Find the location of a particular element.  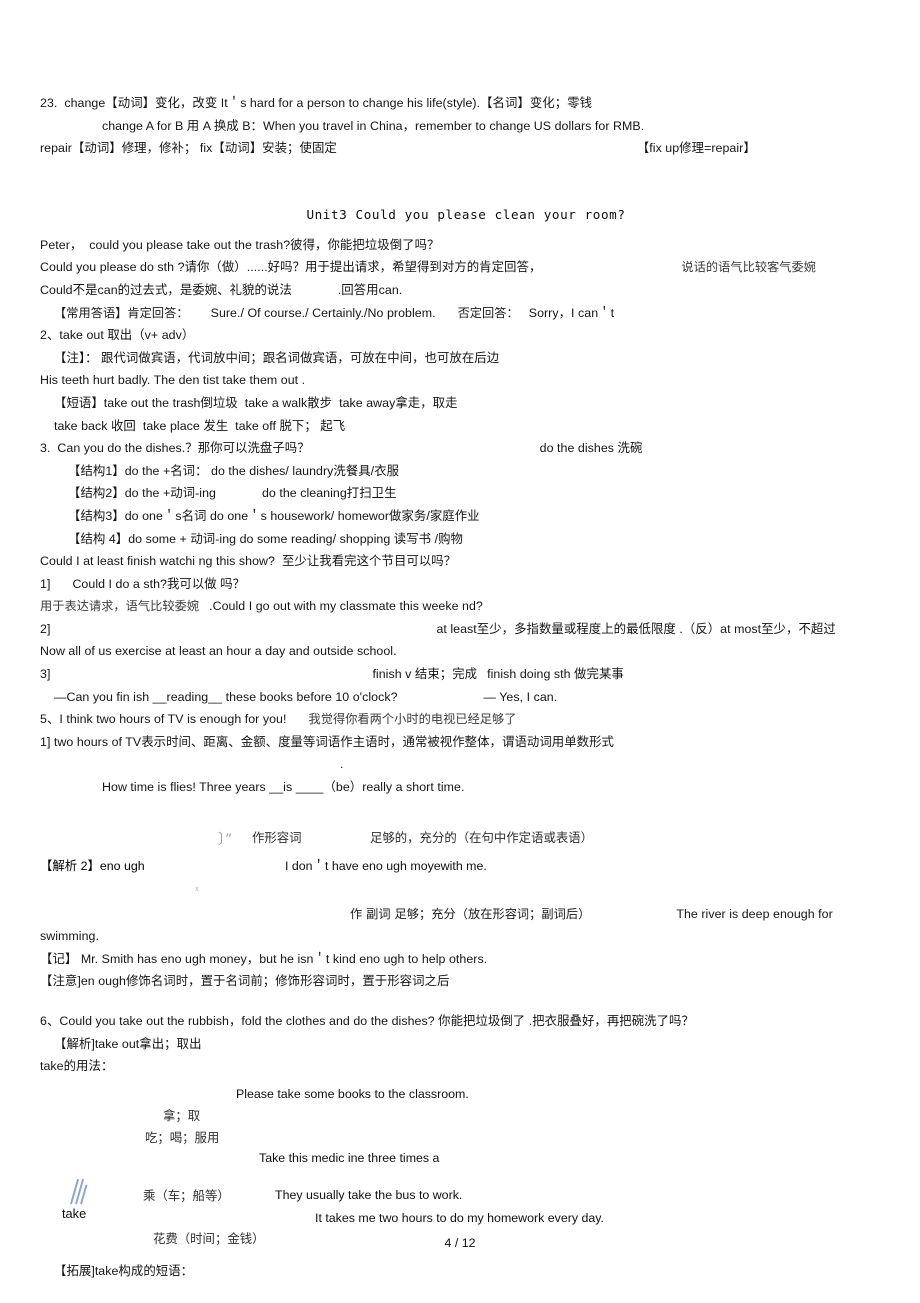

page-number: 4 / 12 is located at coordinates (460, 1243).